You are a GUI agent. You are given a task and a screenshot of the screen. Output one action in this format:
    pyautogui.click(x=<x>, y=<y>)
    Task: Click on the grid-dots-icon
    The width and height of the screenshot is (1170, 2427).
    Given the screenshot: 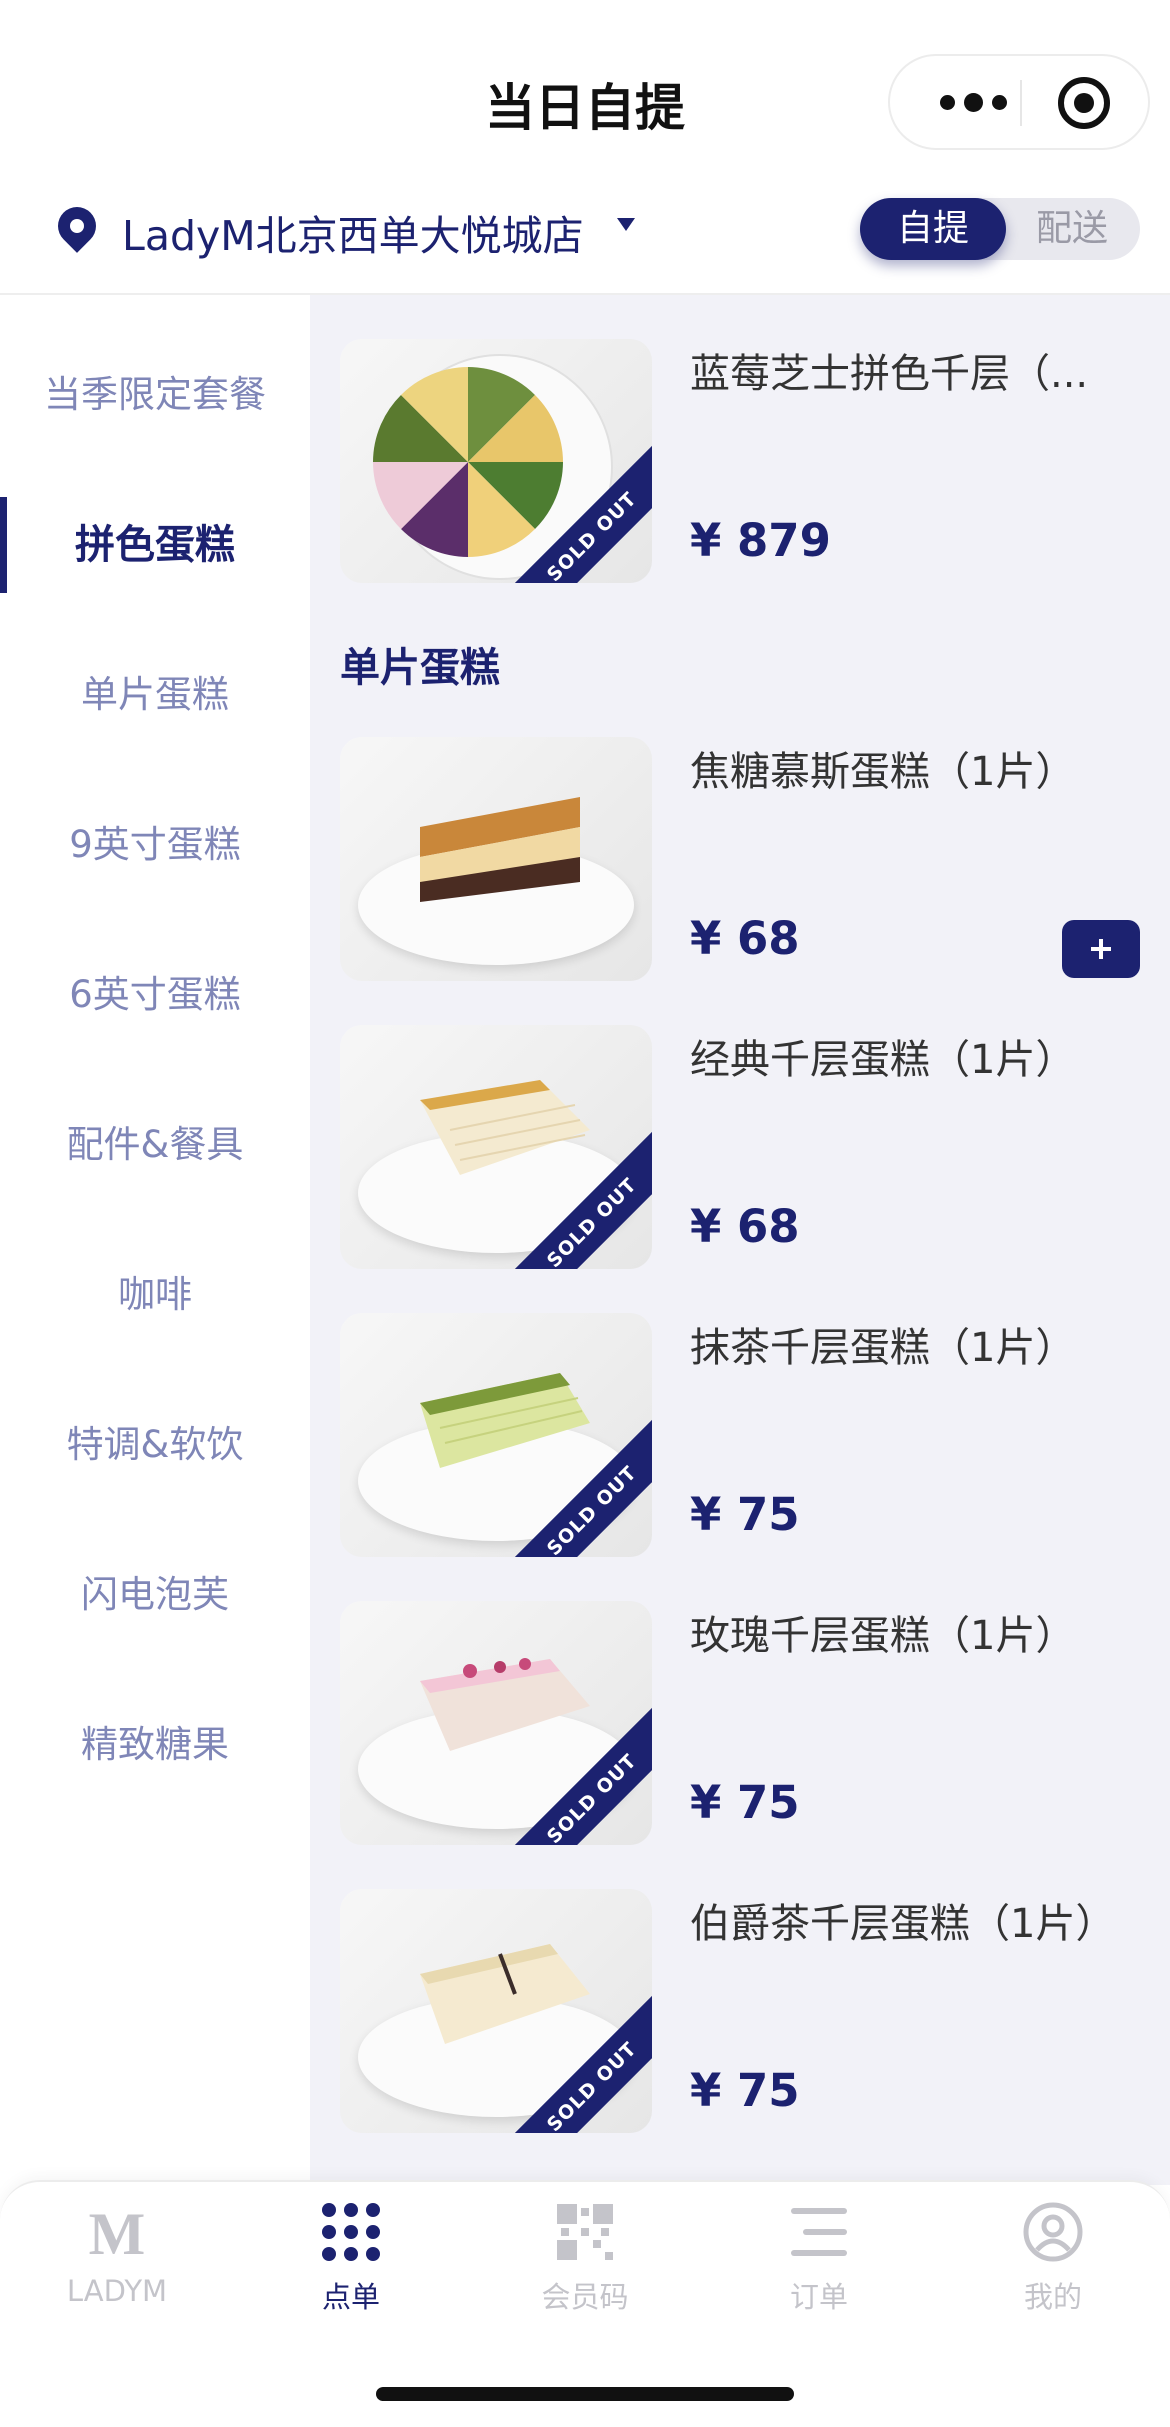 What is the action you would take?
    pyautogui.click(x=351, y=2232)
    